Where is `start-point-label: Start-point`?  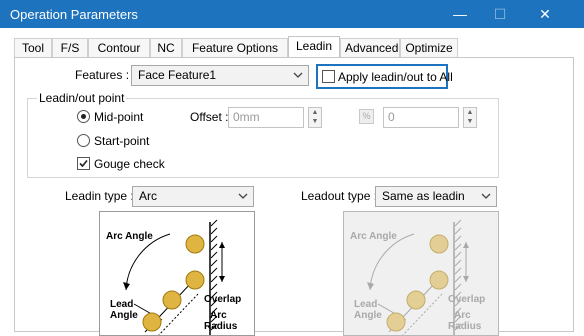
start-point-label: Start-point is located at coordinates (121, 141).